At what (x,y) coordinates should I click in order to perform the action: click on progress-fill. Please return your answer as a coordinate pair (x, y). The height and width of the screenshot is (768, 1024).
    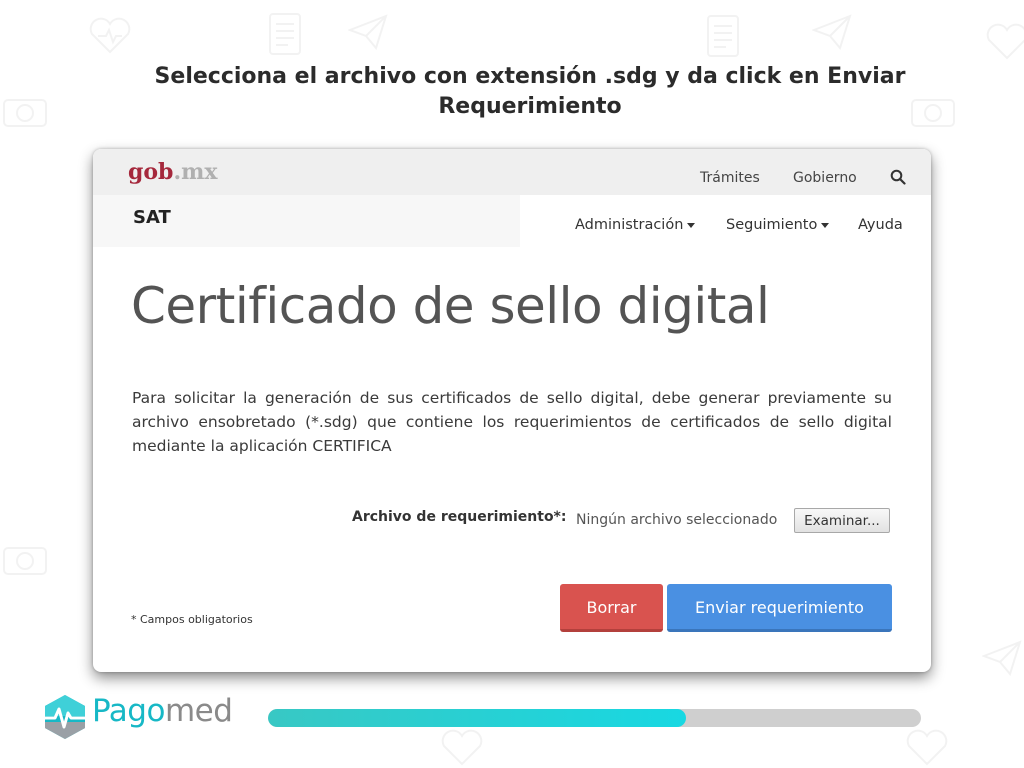
    Looking at the image, I should click on (477, 718).